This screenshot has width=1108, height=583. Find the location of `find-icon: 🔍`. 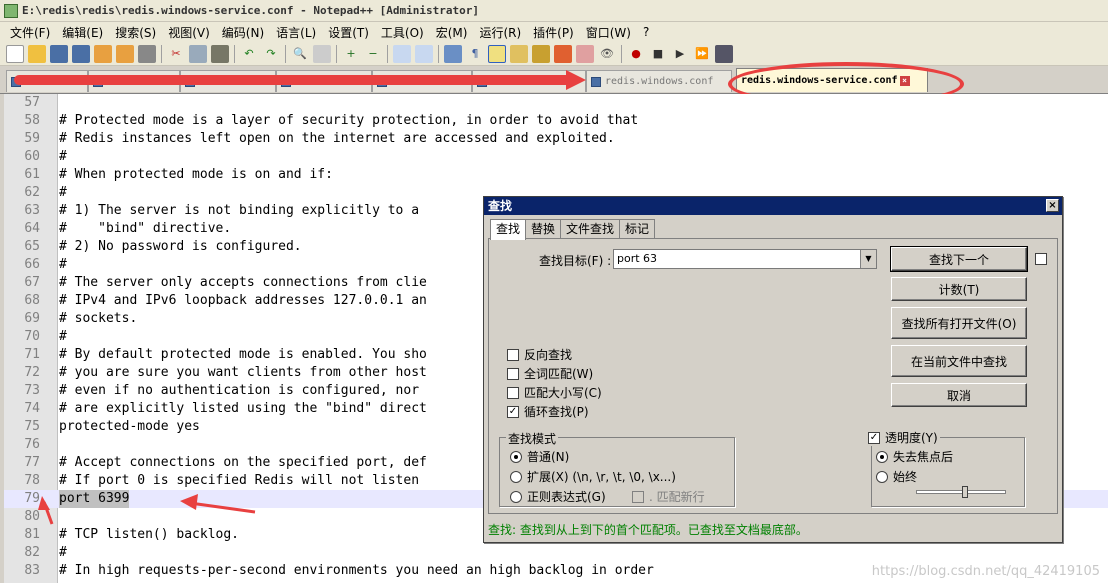

find-icon: 🔍 is located at coordinates (300, 54).